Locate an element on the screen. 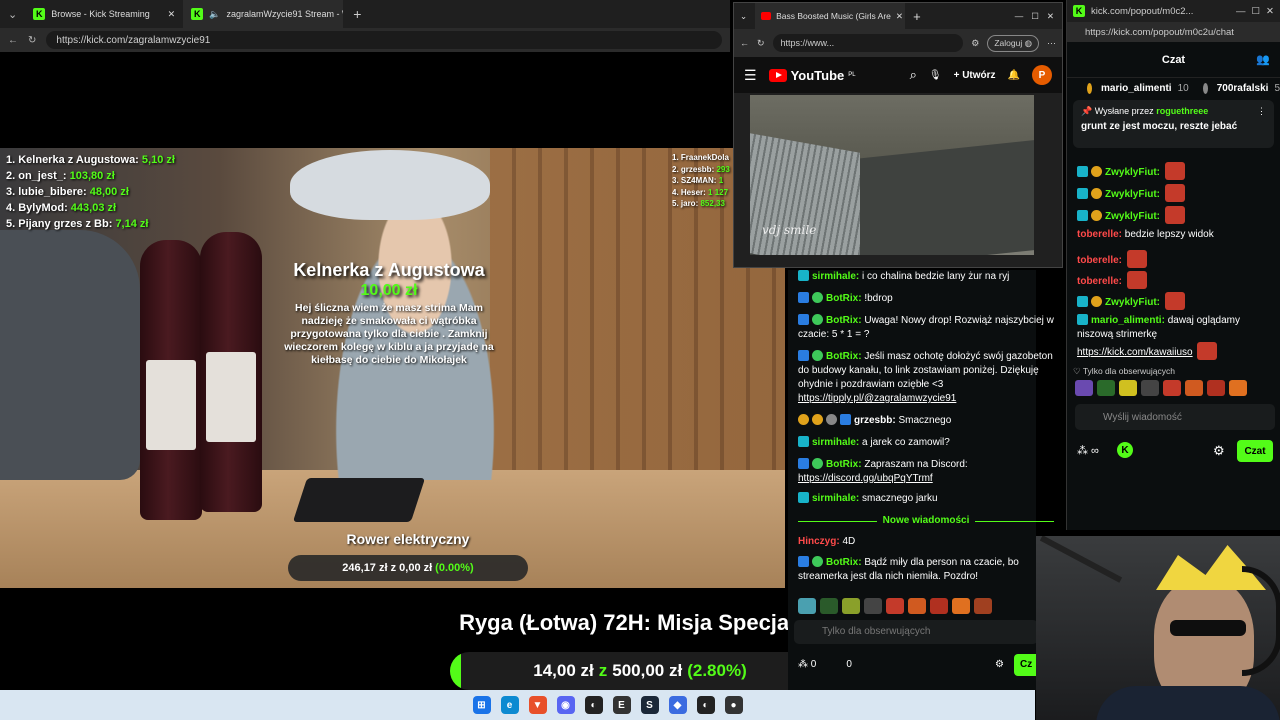  chat-link: https://tipply.pl/@zagralamwzycie91 is located at coordinates (877, 398).